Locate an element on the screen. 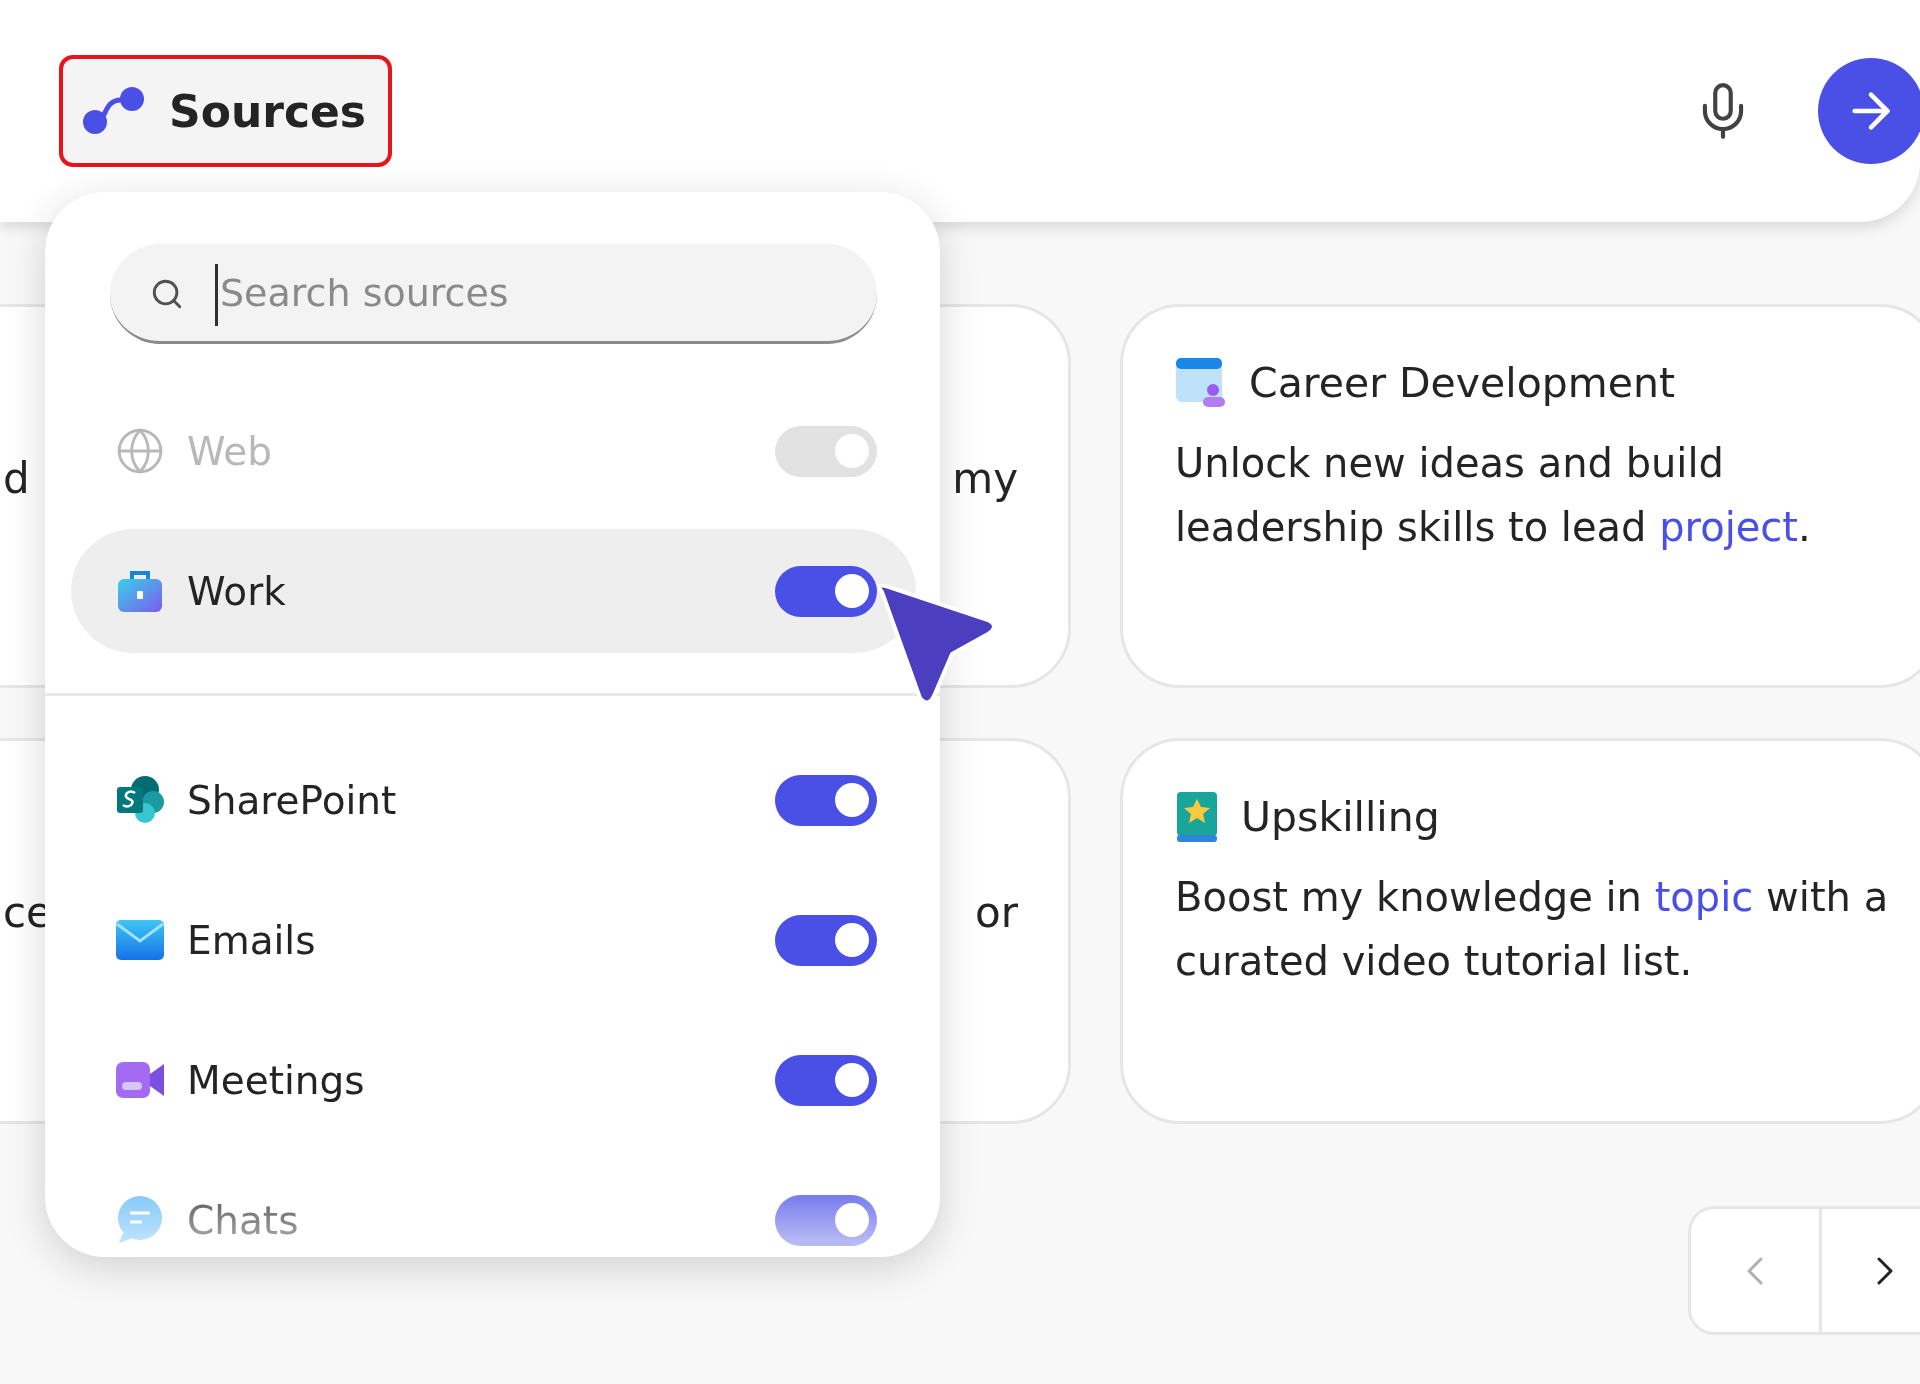 Image resolution: width=1920 pixels, height=1384 pixels. card-prompt: Boost my knowledge in topic with a curated video tutorial list. is located at coordinates (1532, 929).